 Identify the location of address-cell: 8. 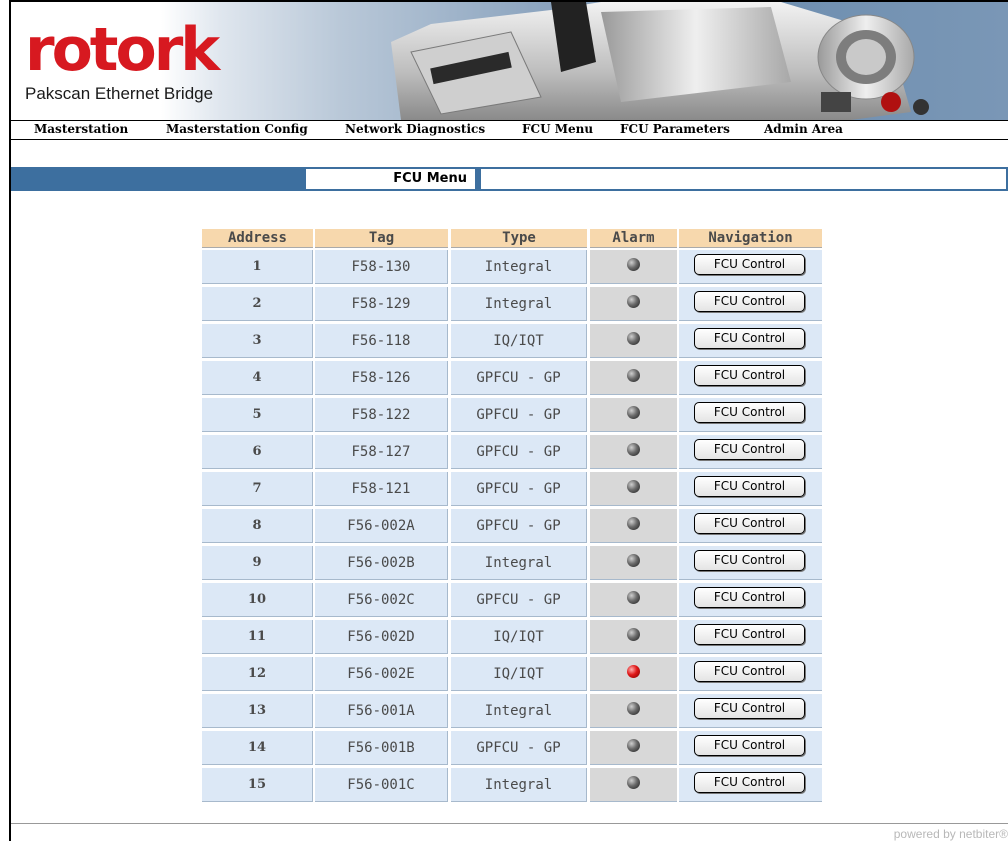
(257, 526).